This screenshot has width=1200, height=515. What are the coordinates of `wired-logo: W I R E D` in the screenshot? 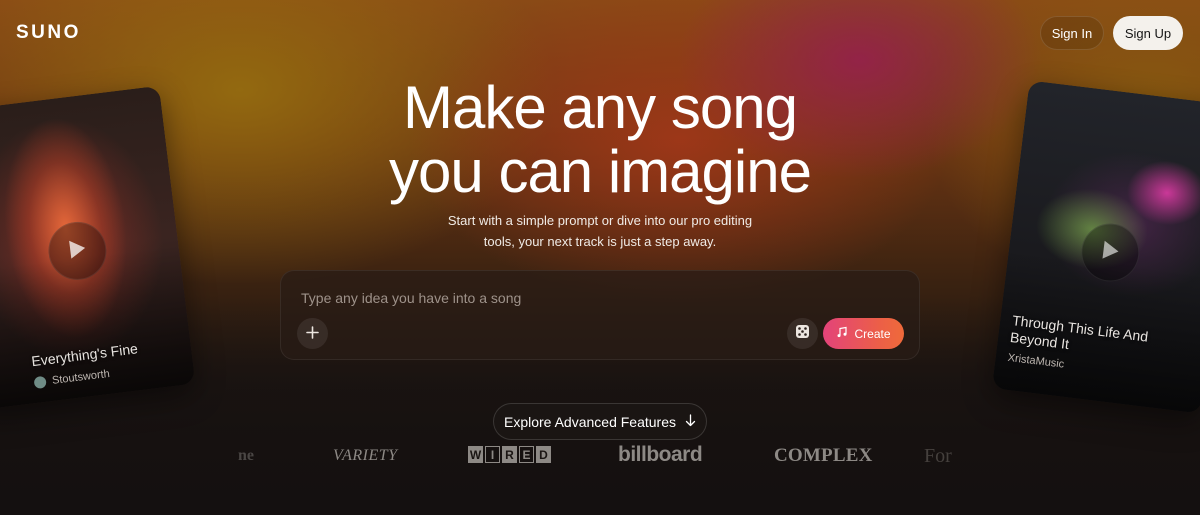 It's located at (509, 454).